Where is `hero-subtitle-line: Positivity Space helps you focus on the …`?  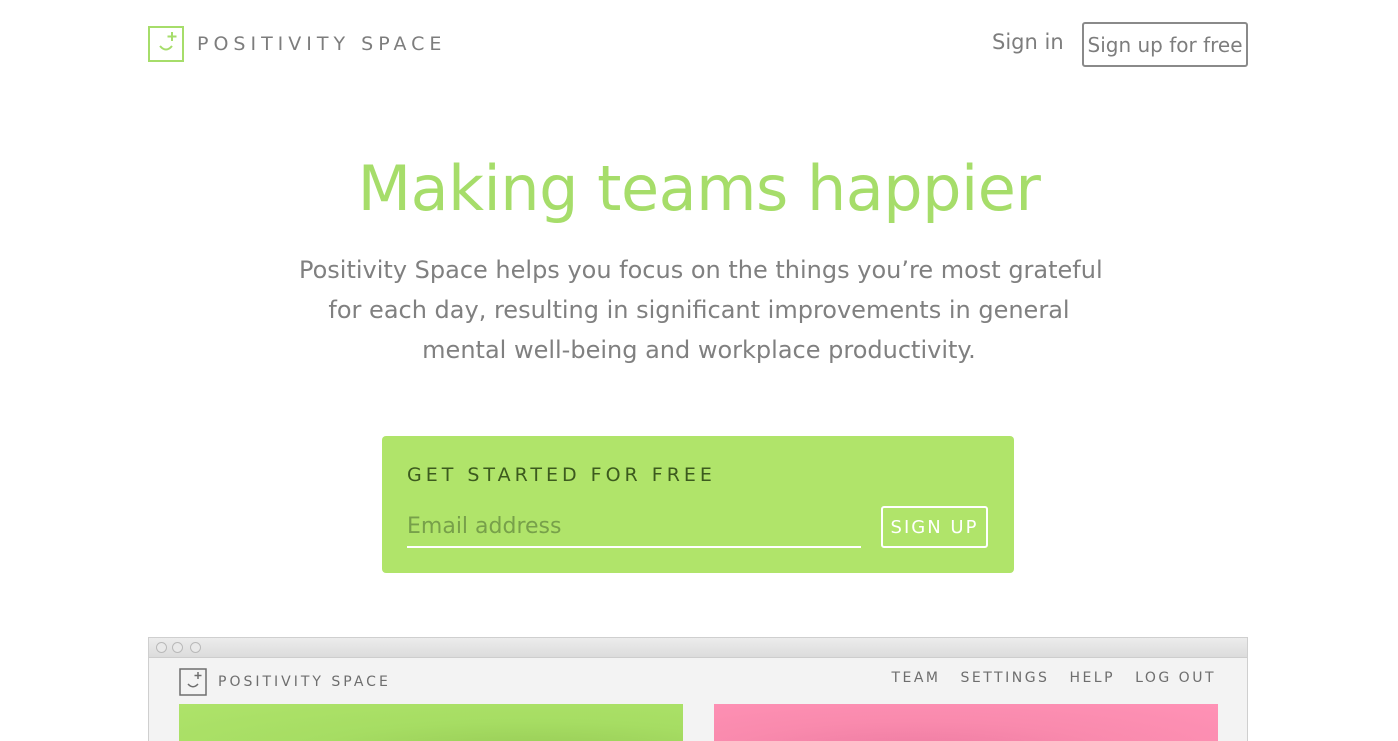 hero-subtitle-line: Positivity Space helps you focus on the … is located at coordinates (701, 270).